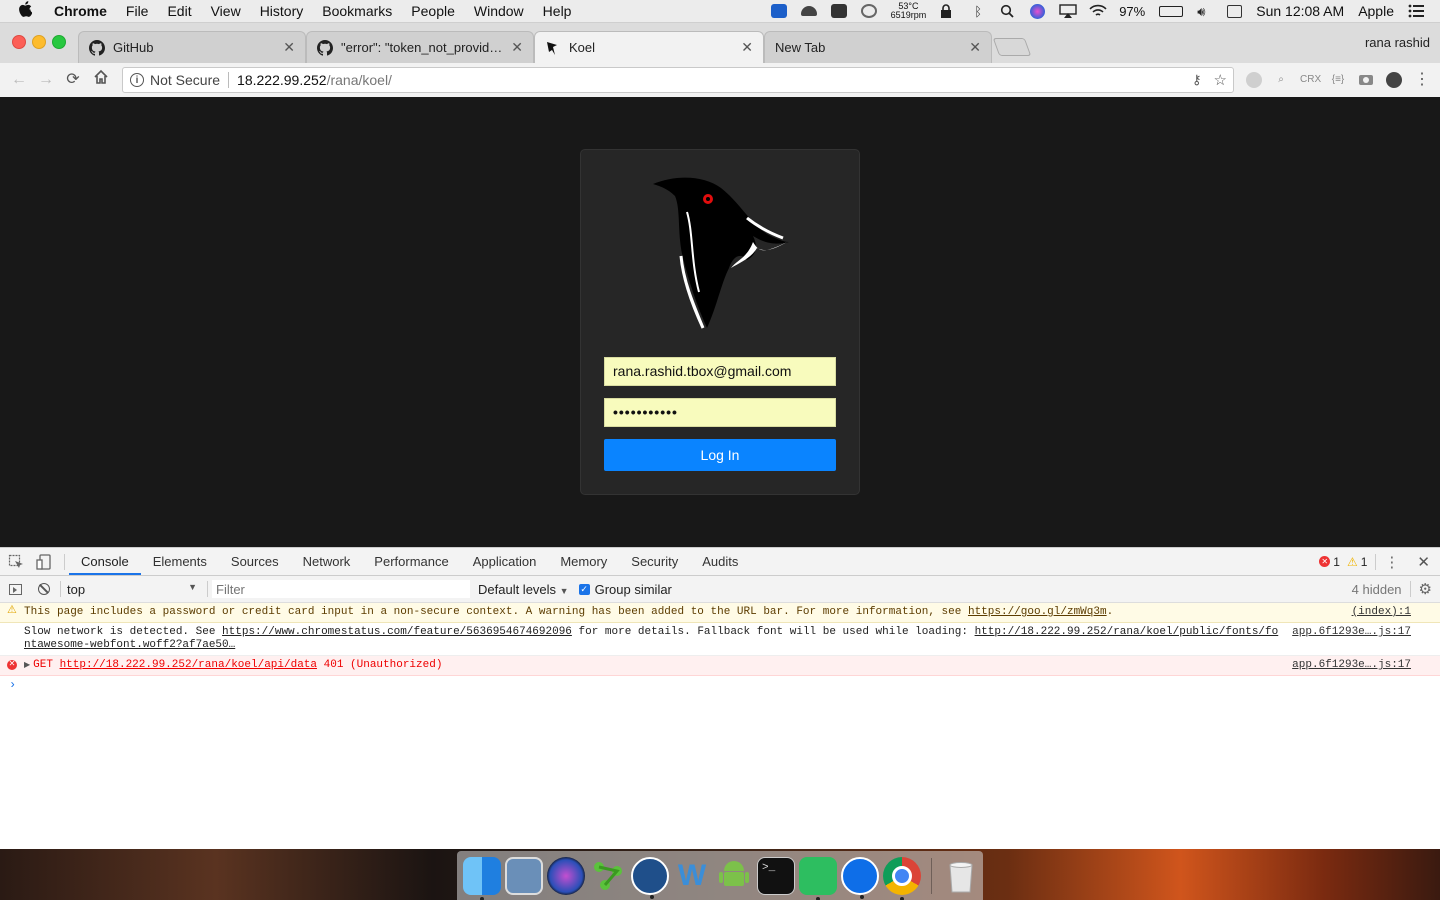 The height and width of the screenshot is (900, 1440). Describe the element at coordinates (73, 80) in the screenshot. I see `reload-icon: ⟳` at that location.